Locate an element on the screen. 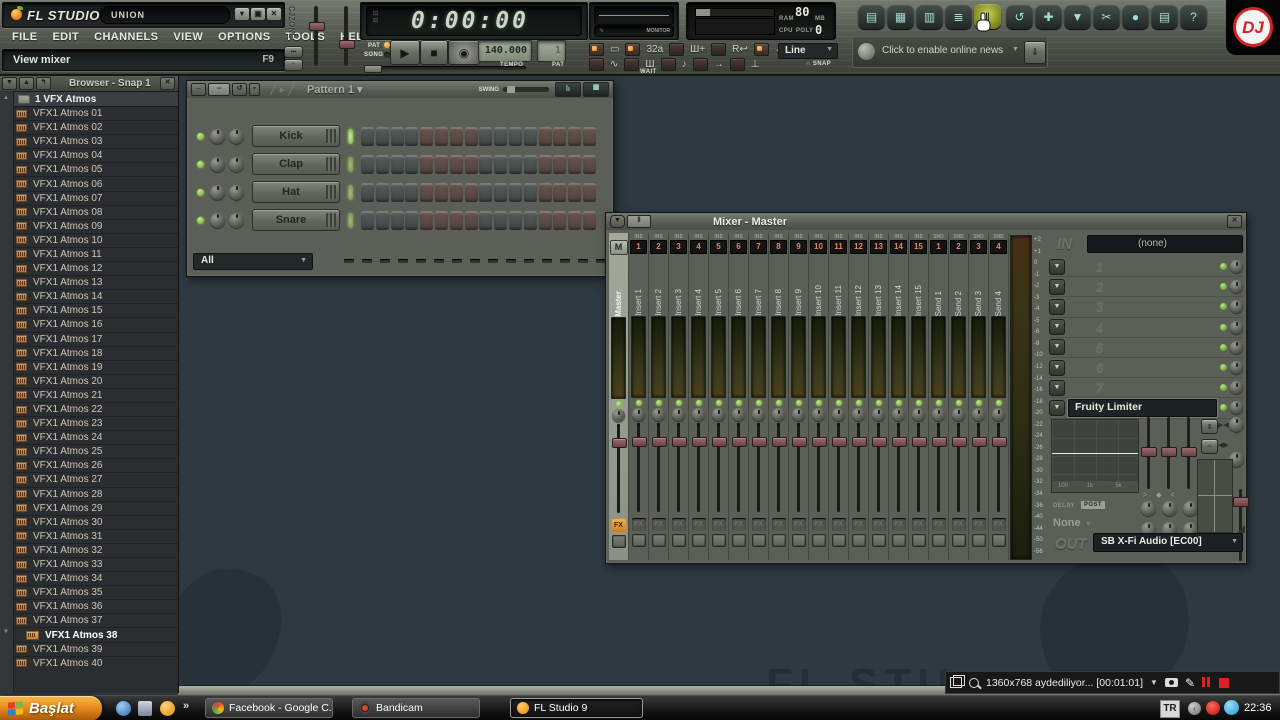  mixer-strip-insert-12: INS 12 Insert 12 FX is located at coordinates (859, 396).